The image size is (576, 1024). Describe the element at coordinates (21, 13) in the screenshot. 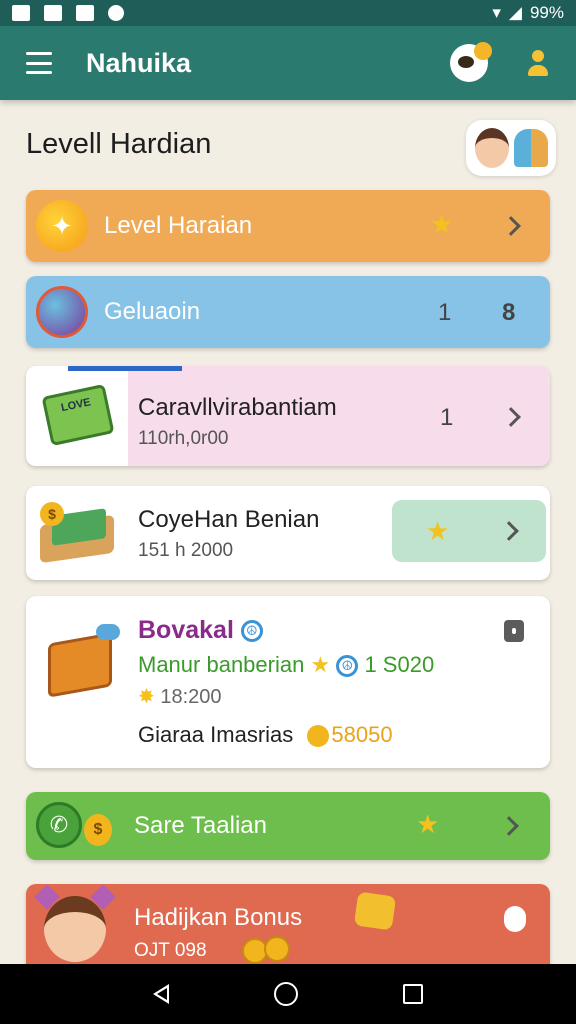

I see `image-notification-icon` at that location.